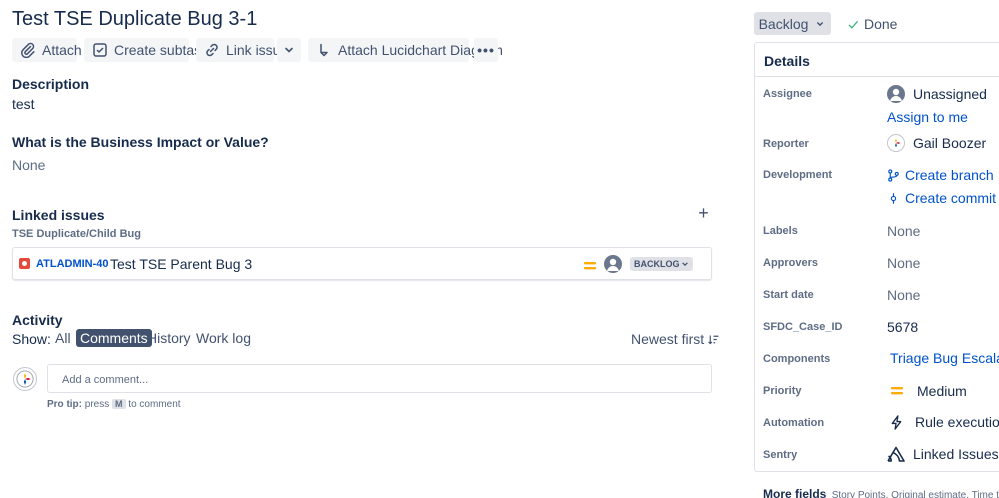  Describe the element at coordinates (657, 264) in the screenshot. I see `linked-issue-status-label: BACKLOG` at that location.